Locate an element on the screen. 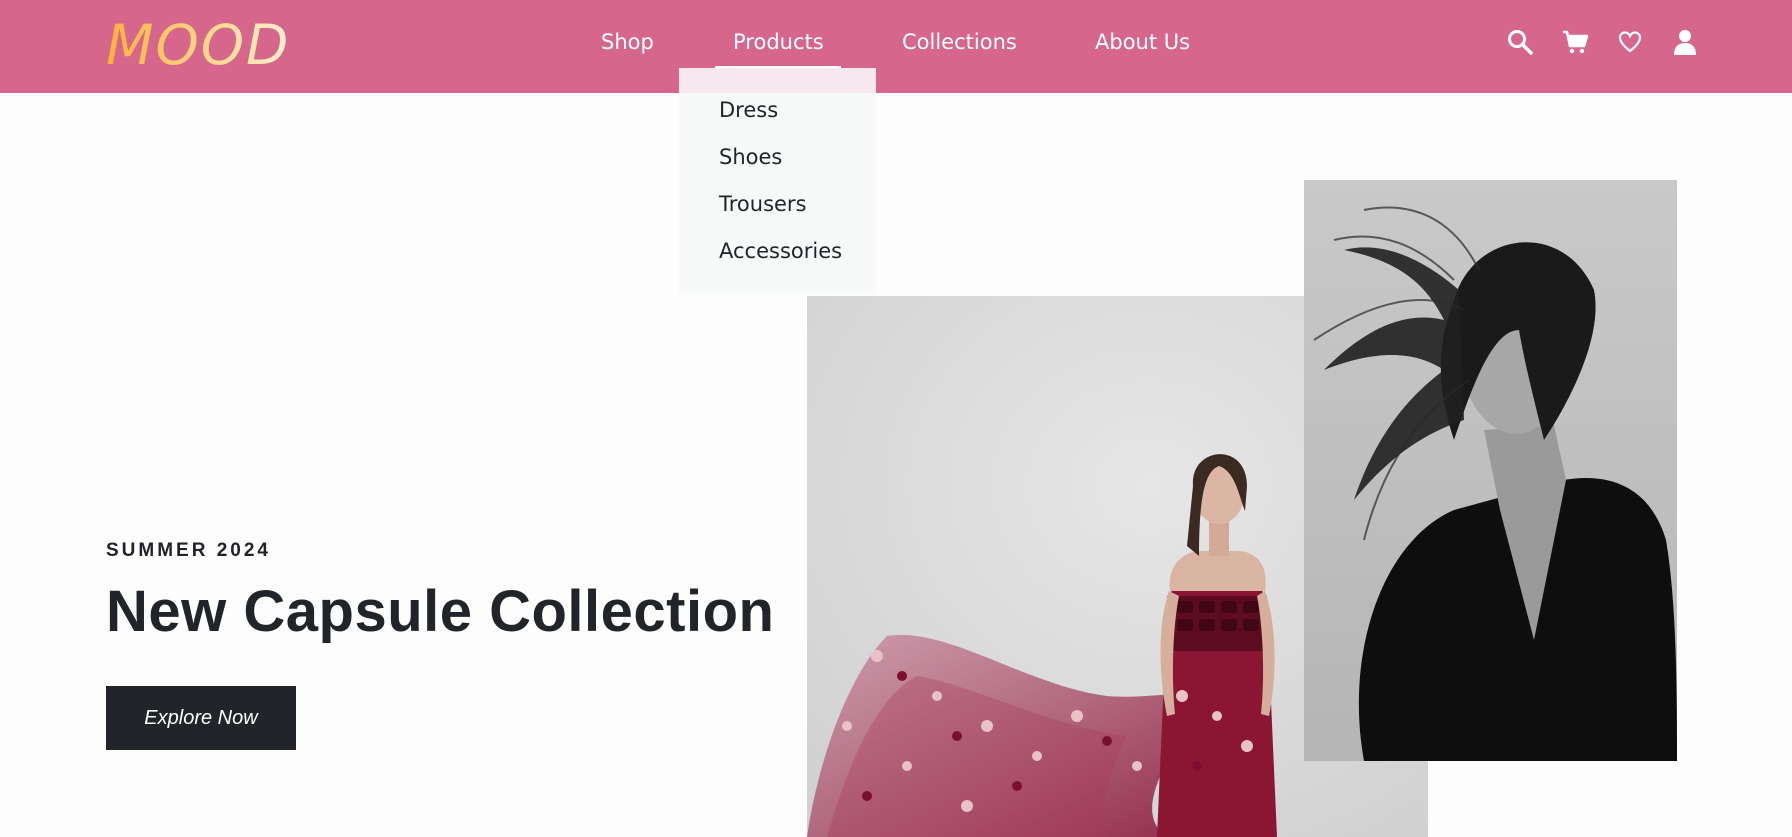  hero-eyebrow: SUMMER 2024 is located at coordinates (188, 550).